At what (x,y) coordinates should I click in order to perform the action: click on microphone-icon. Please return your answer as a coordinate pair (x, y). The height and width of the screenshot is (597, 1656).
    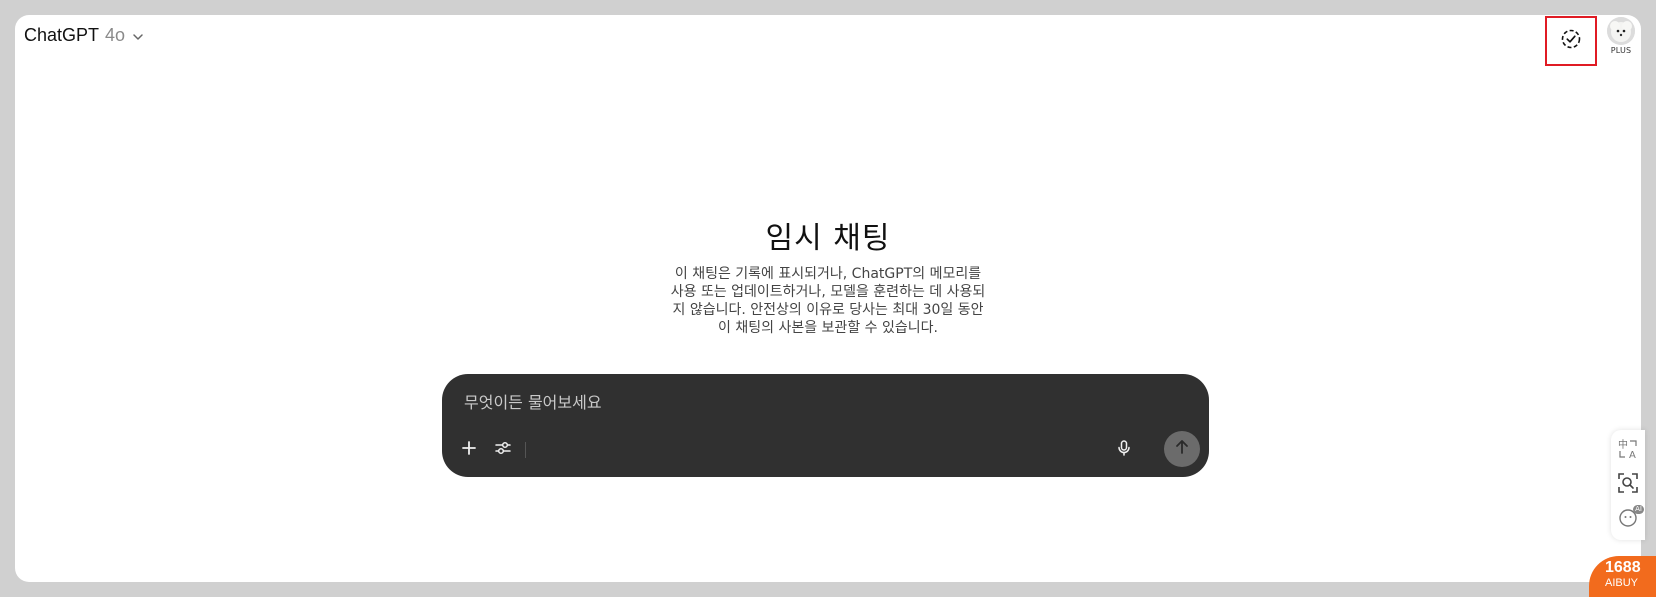
    Looking at the image, I should click on (1124, 450).